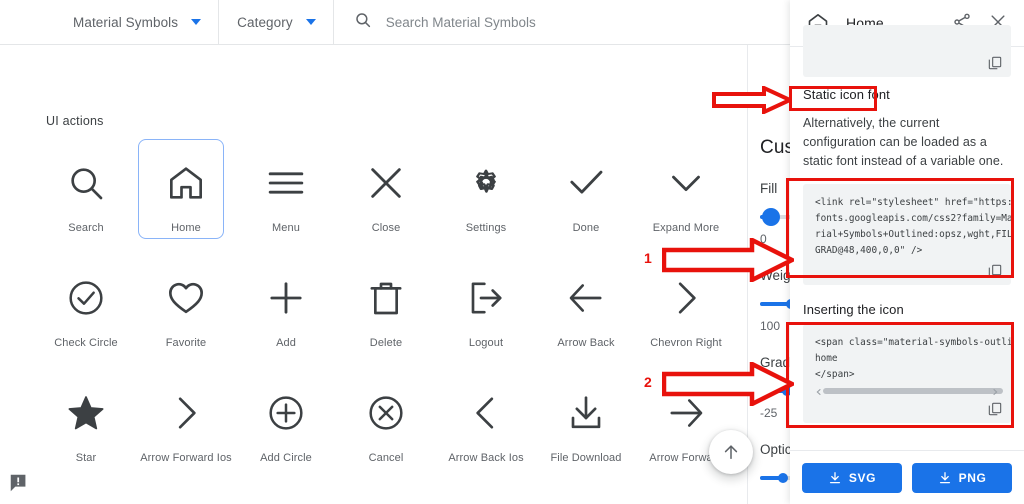 The width and height of the screenshot is (1024, 504). What do you see at coordinates (19, 483) in the screenshot?
I see `feedback-bubble-icon` at bounding box center [19, 483].